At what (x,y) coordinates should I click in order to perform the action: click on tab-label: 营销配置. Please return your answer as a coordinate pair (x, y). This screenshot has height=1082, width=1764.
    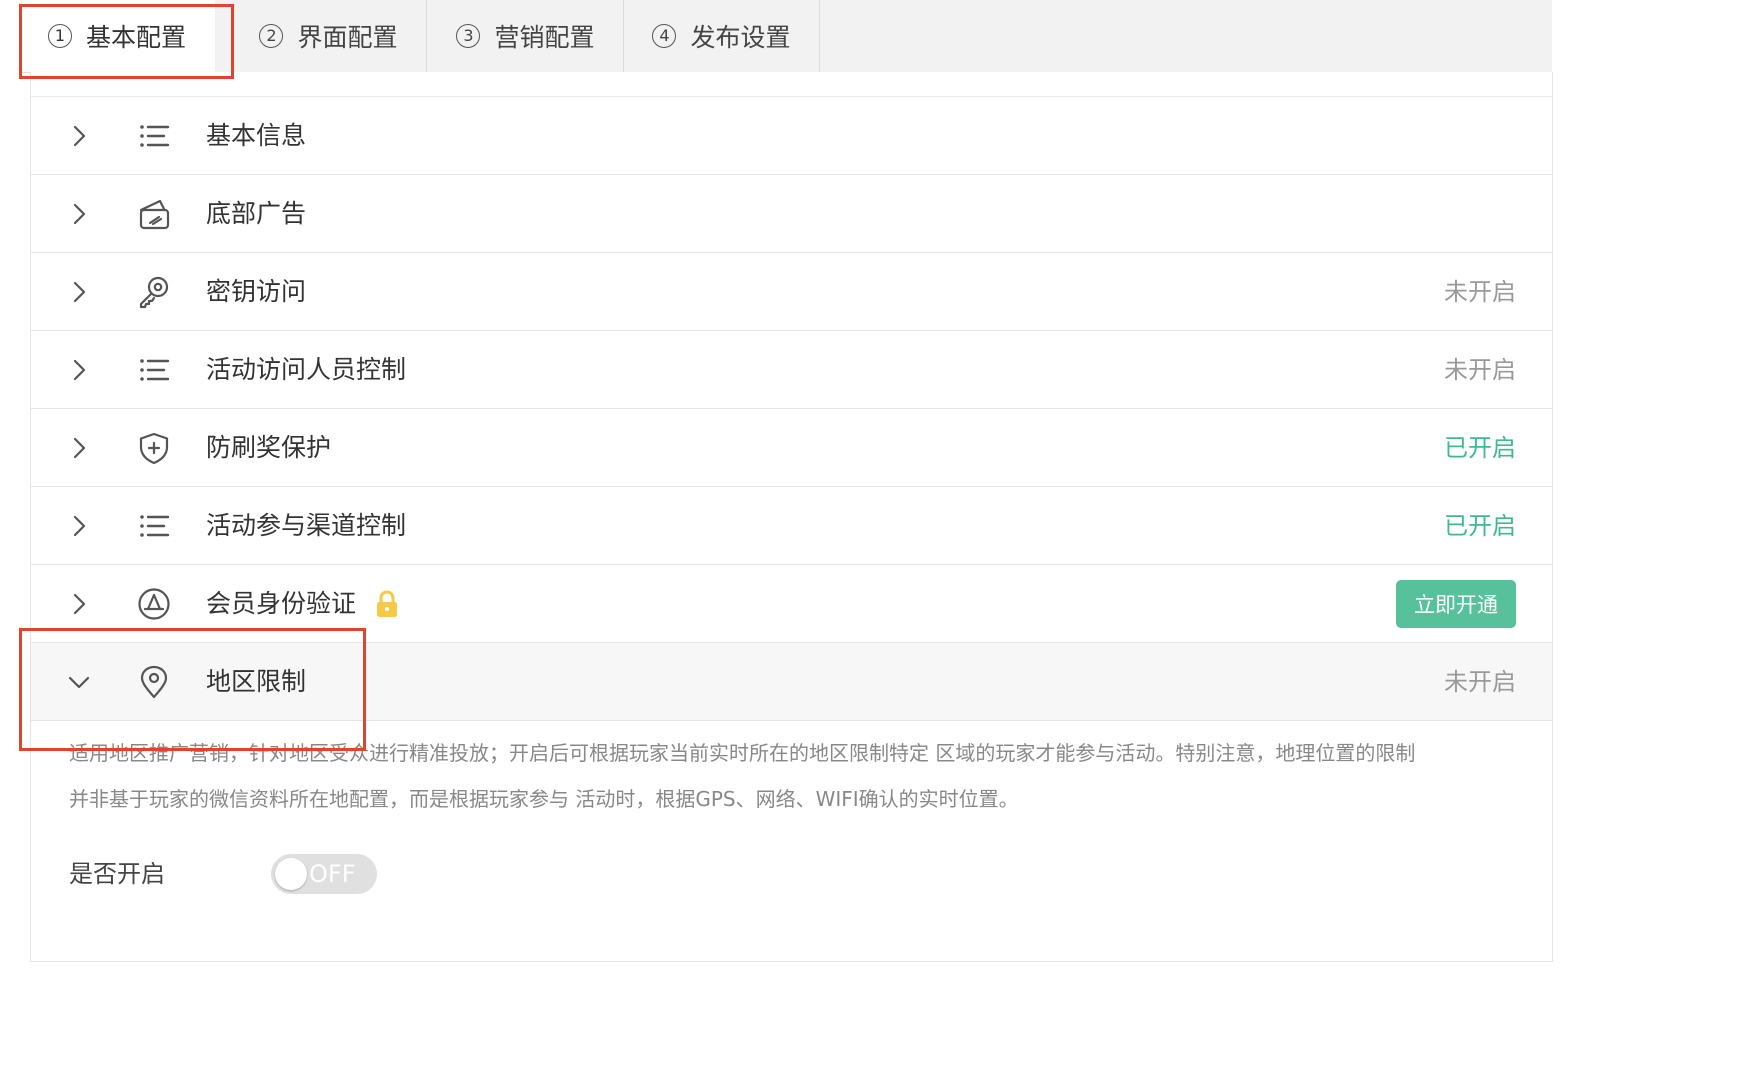
    Looking at the image, I should click on (544, 37).